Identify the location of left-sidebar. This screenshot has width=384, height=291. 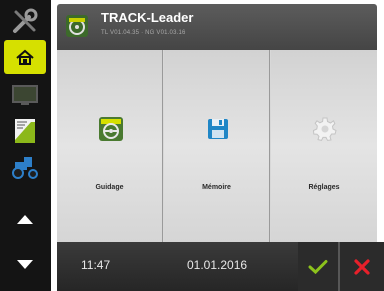
(25, 145).